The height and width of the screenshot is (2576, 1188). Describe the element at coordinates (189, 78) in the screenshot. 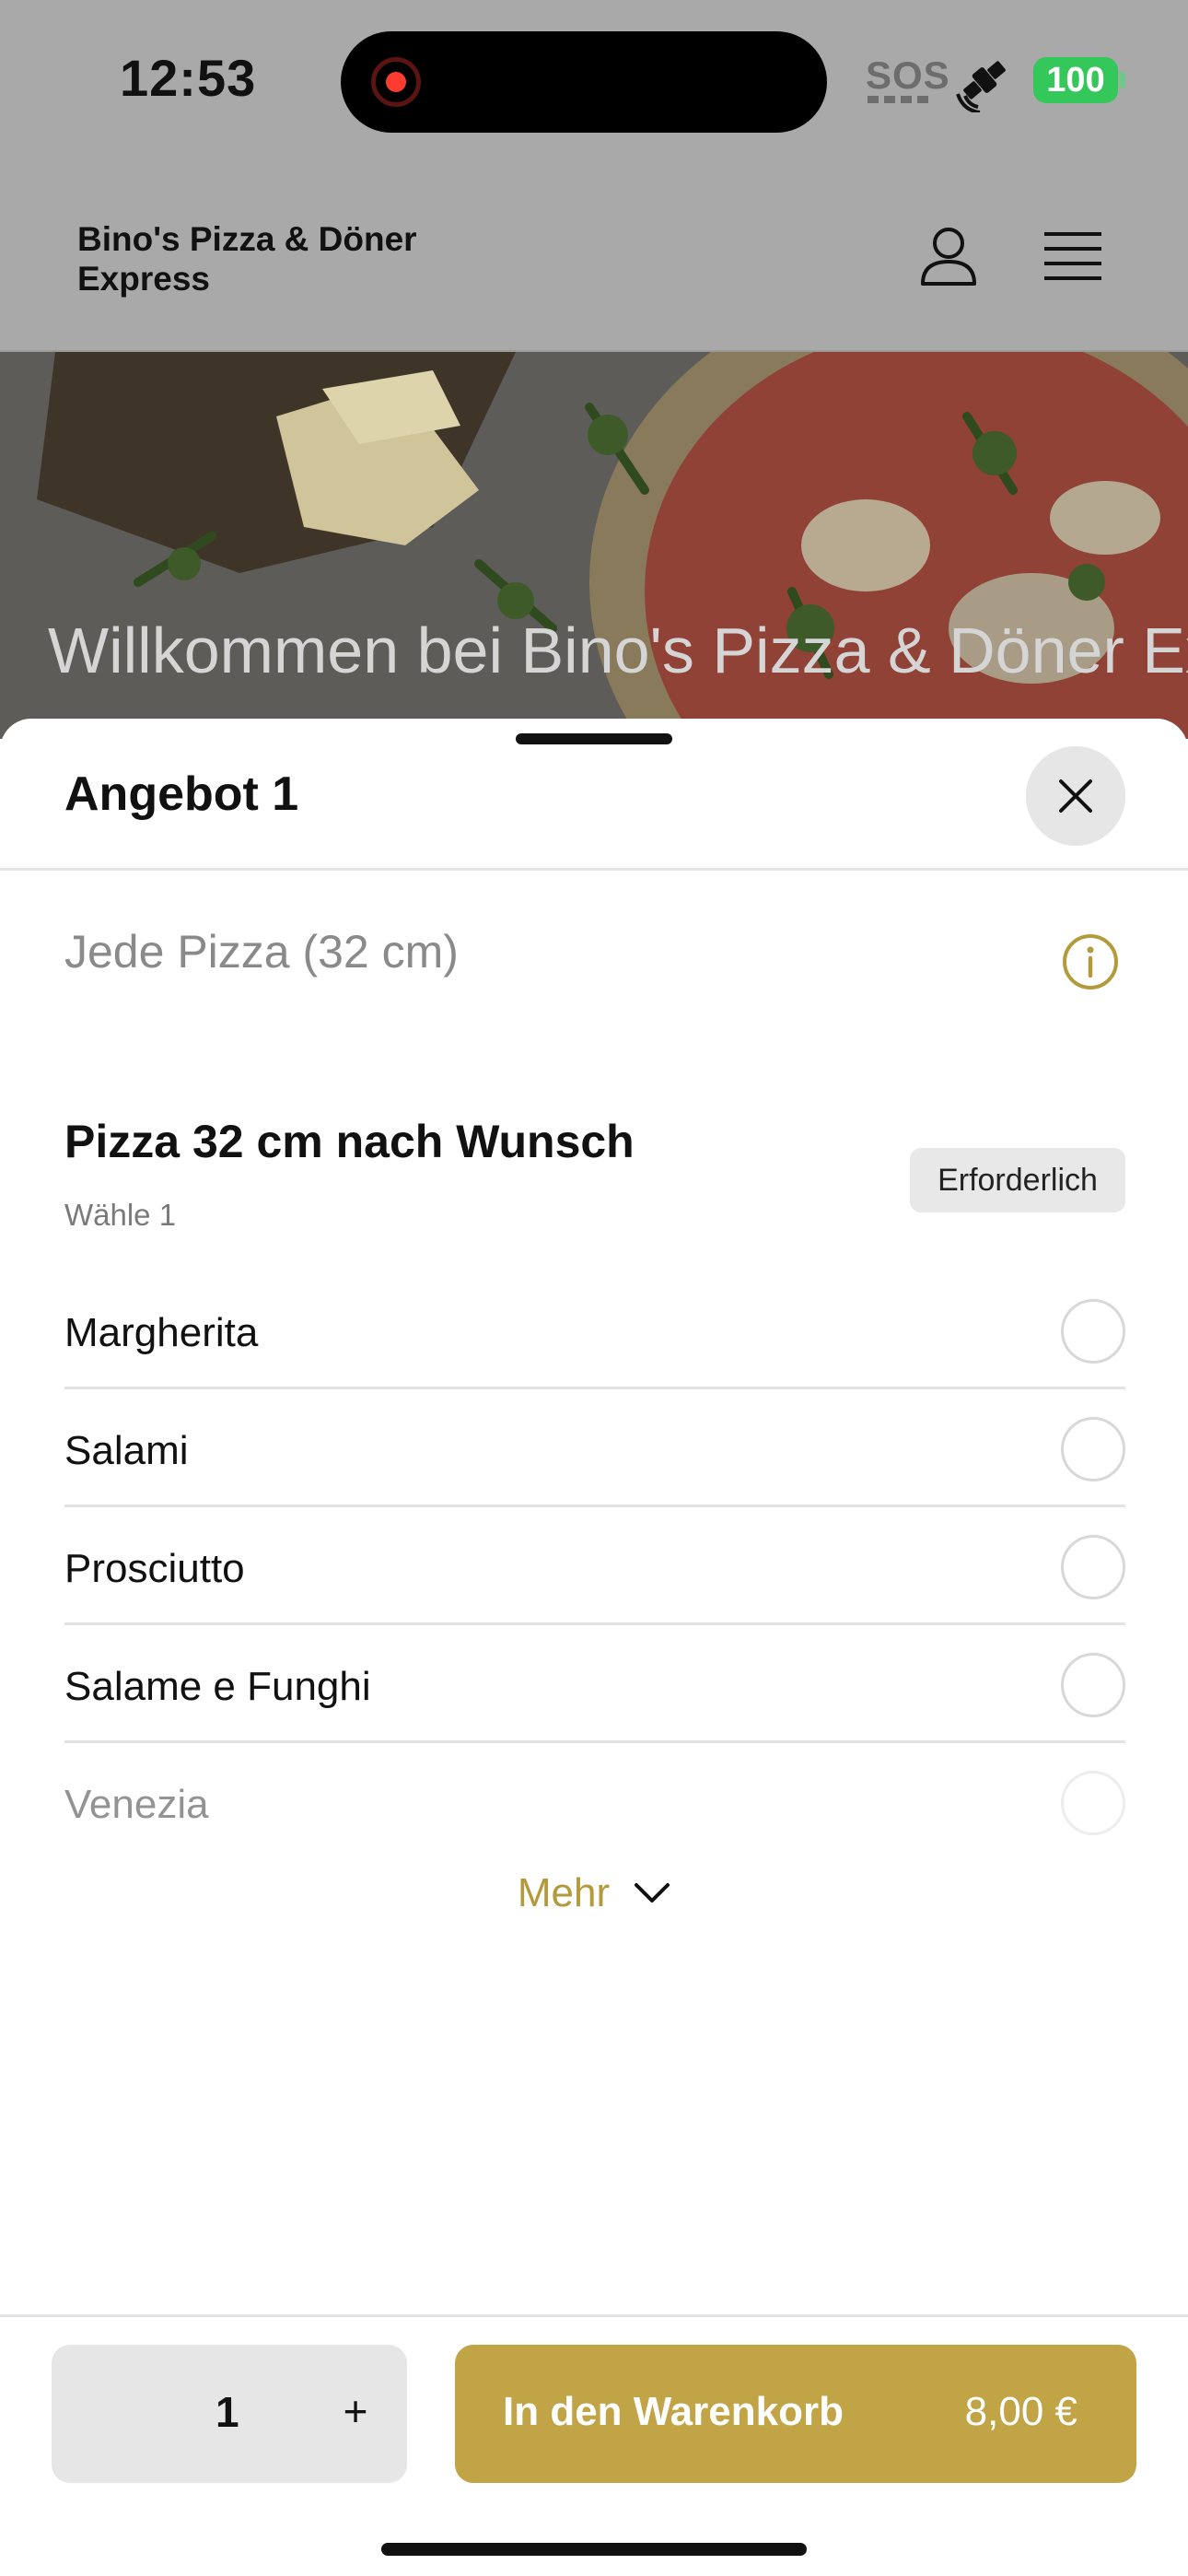

I see `status-time: 12:53` at that location.